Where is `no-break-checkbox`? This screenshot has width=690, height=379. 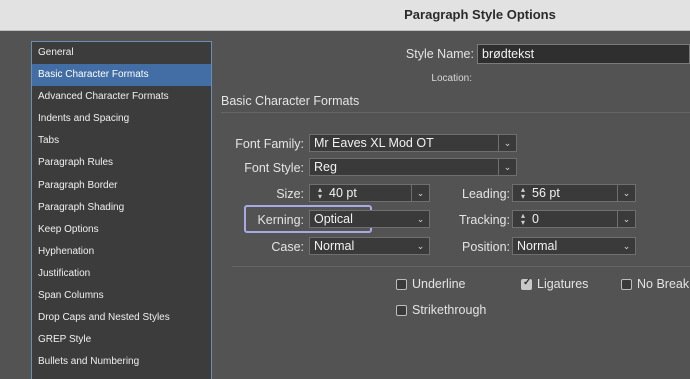
no-break-checkbox is located at coordinates (626, 284).